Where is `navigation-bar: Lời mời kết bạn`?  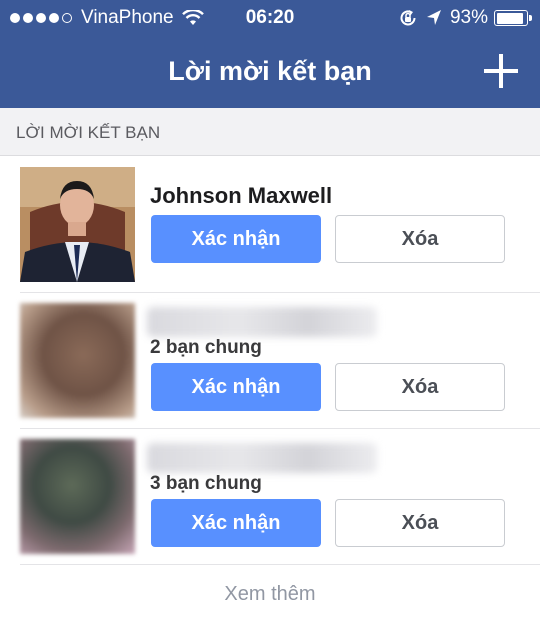
navigation-bar: Lời mời kết bạn is located at coordinates (270, 72).